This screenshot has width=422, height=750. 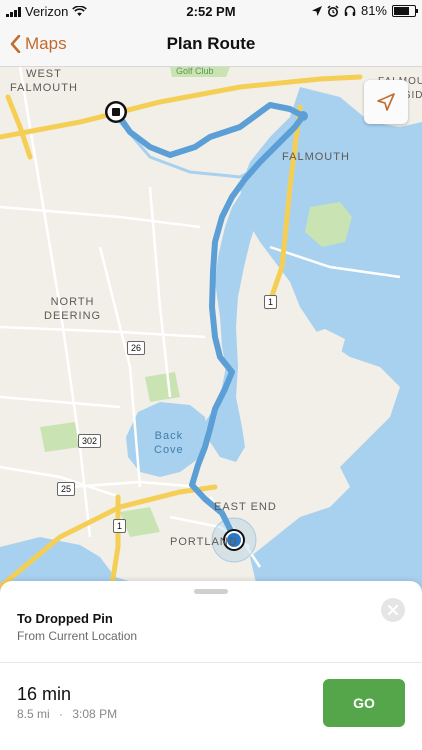 I want to click on headphones-icon, so click(x=350, y=10).